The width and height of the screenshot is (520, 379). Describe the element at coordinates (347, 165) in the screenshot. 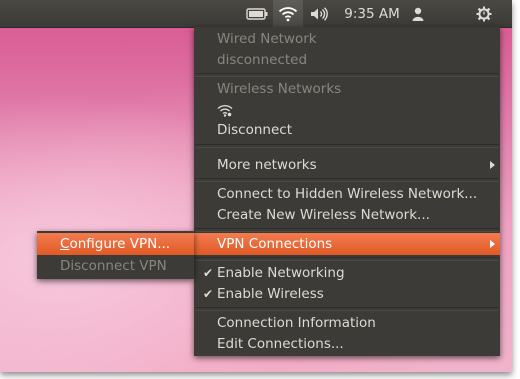

I see `more-networks-item: More networks` at that location.